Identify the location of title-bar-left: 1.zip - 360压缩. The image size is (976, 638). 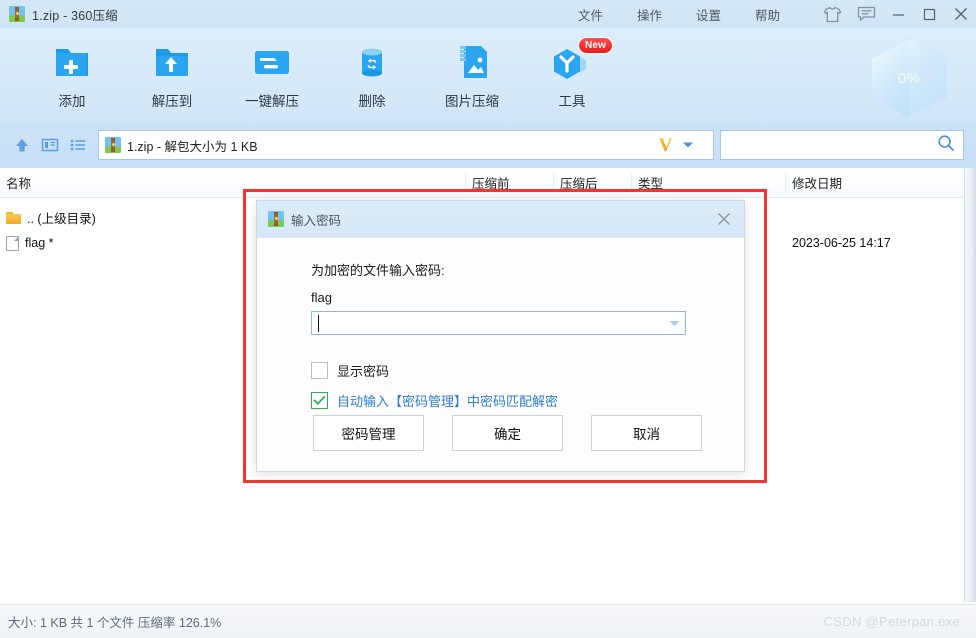
(59, 14).